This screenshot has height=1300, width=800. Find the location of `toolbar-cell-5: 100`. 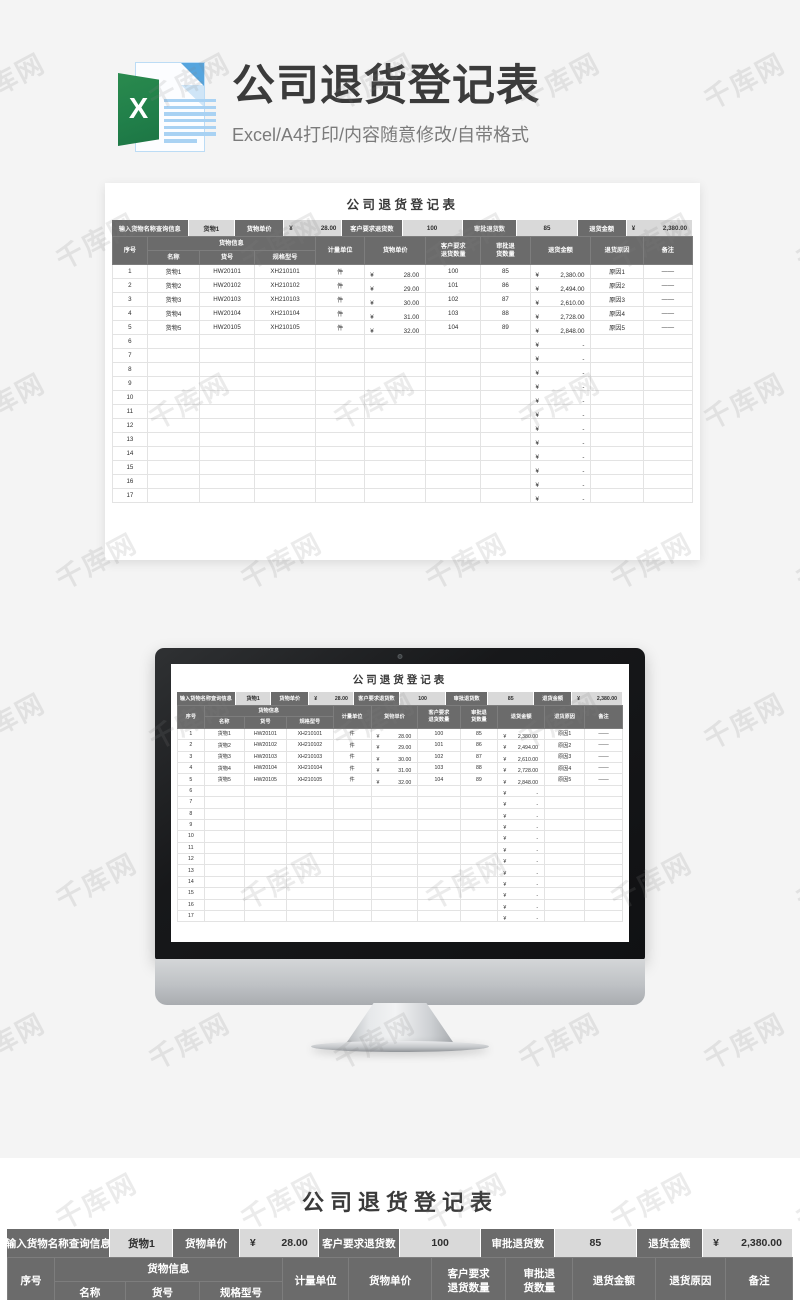

toolbar-cell-5: 100 is located at coordinates (432, 228).